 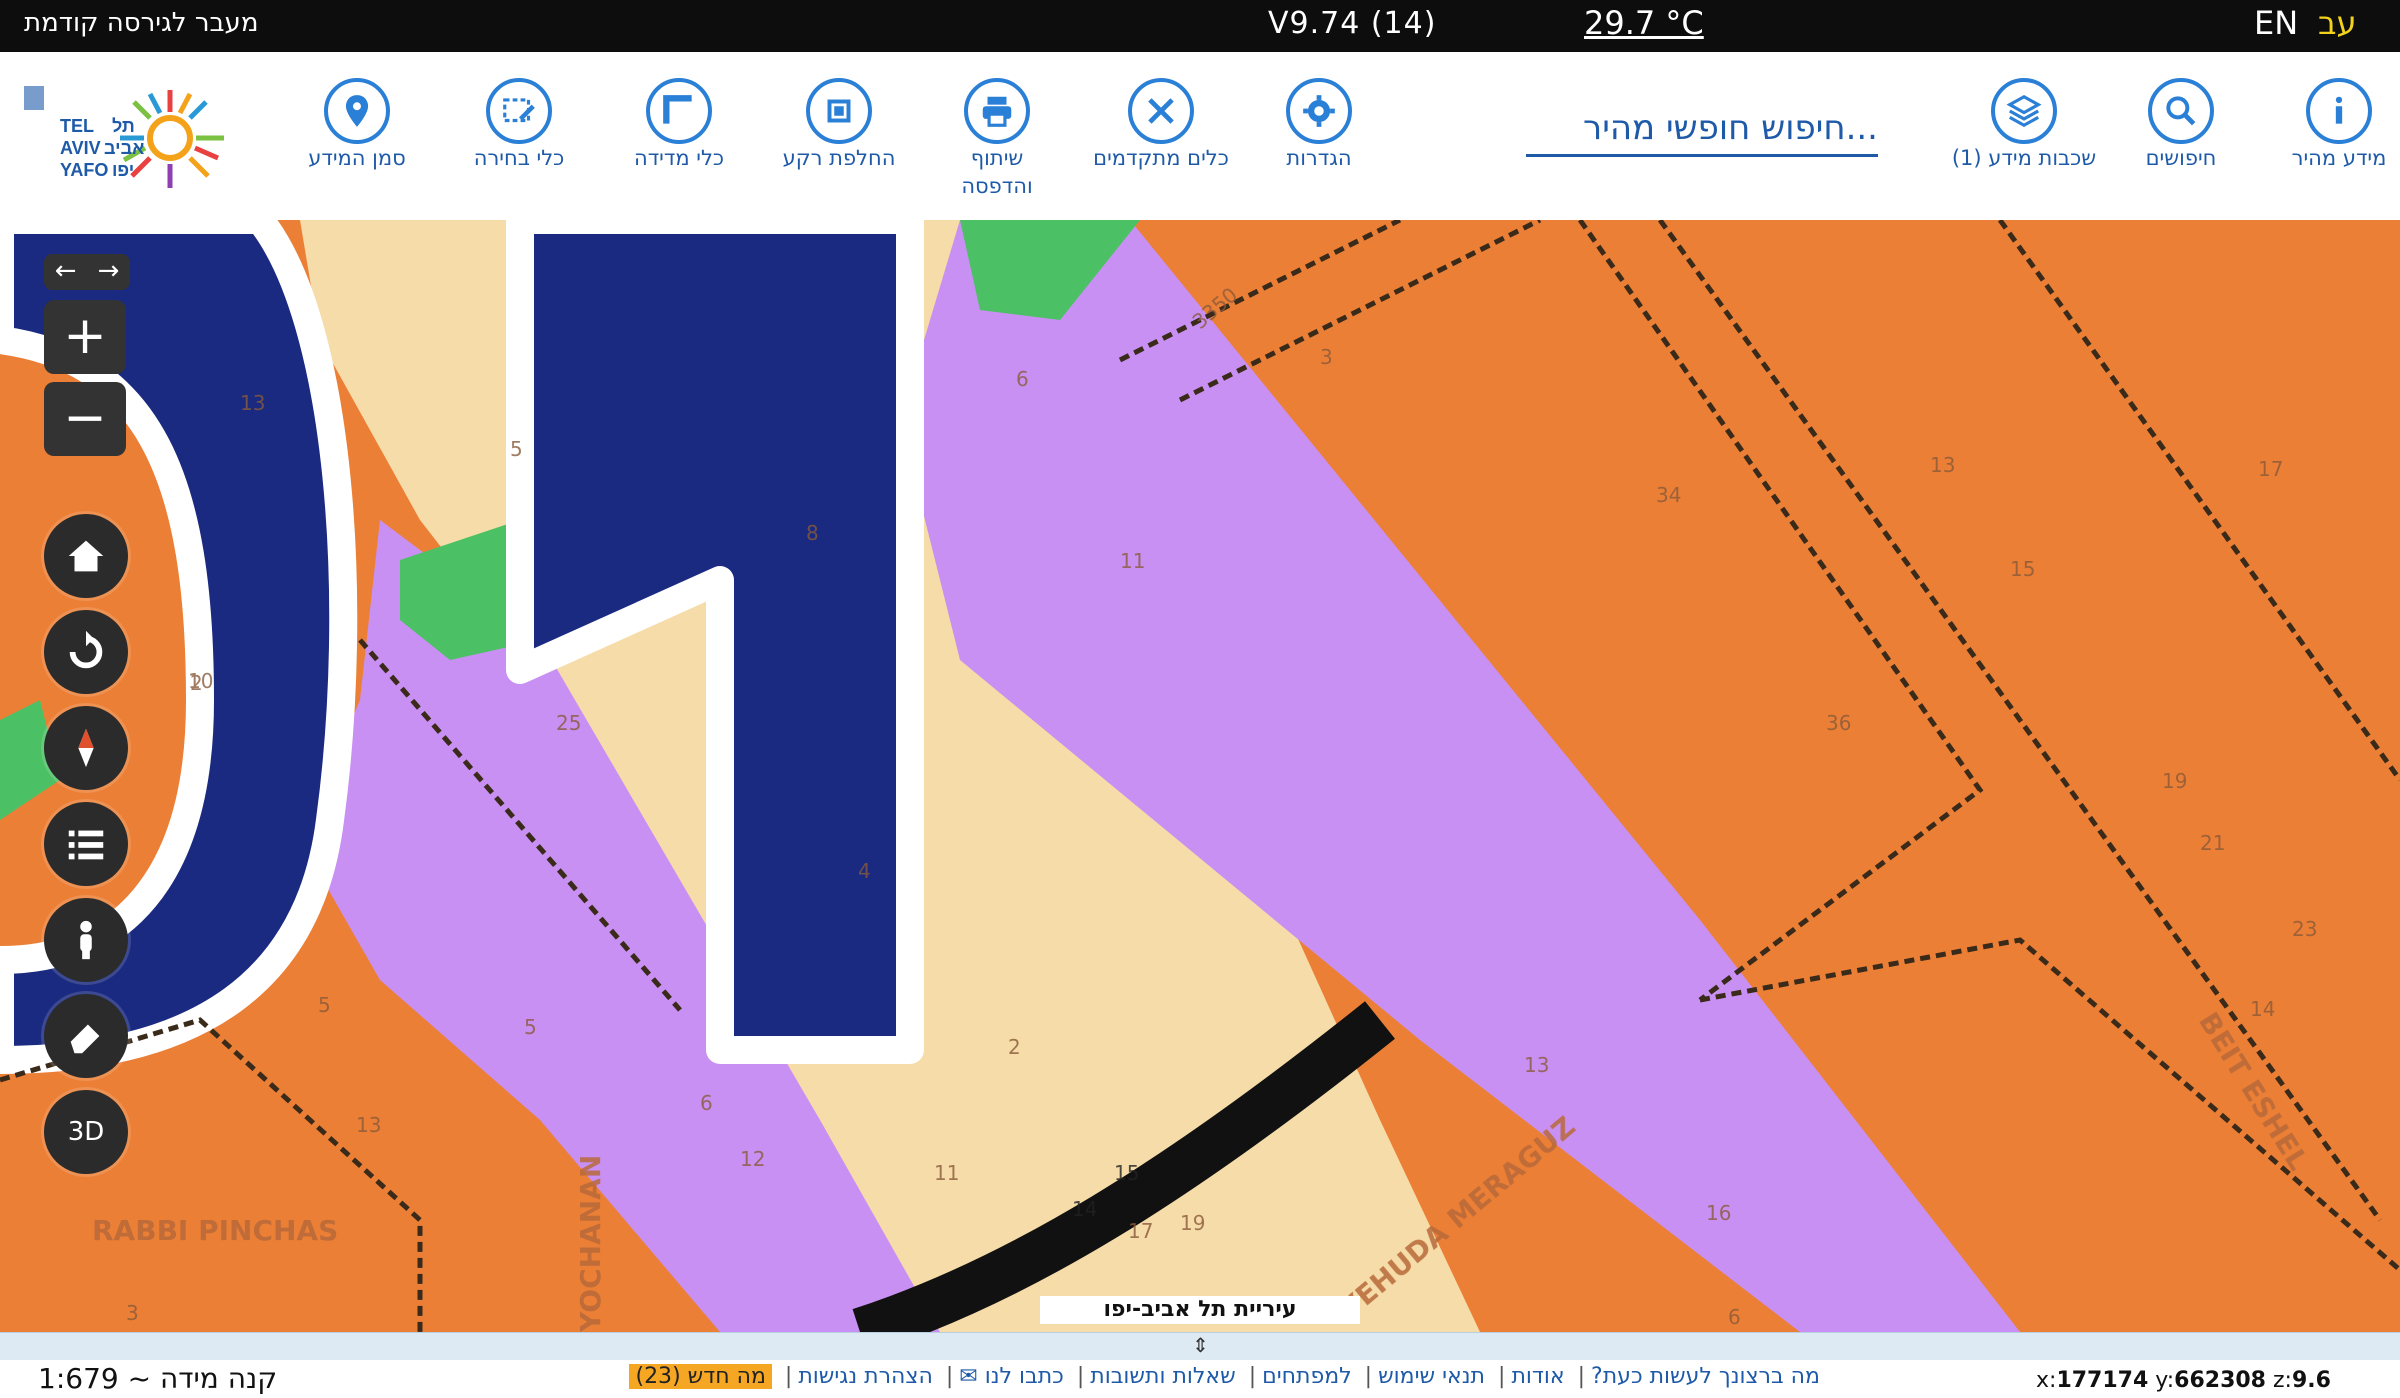 What do you see at coordinates (839, 158) in the screenshot?
I see `tool-label: החלפת רקע` at bounding box center [839, 158].